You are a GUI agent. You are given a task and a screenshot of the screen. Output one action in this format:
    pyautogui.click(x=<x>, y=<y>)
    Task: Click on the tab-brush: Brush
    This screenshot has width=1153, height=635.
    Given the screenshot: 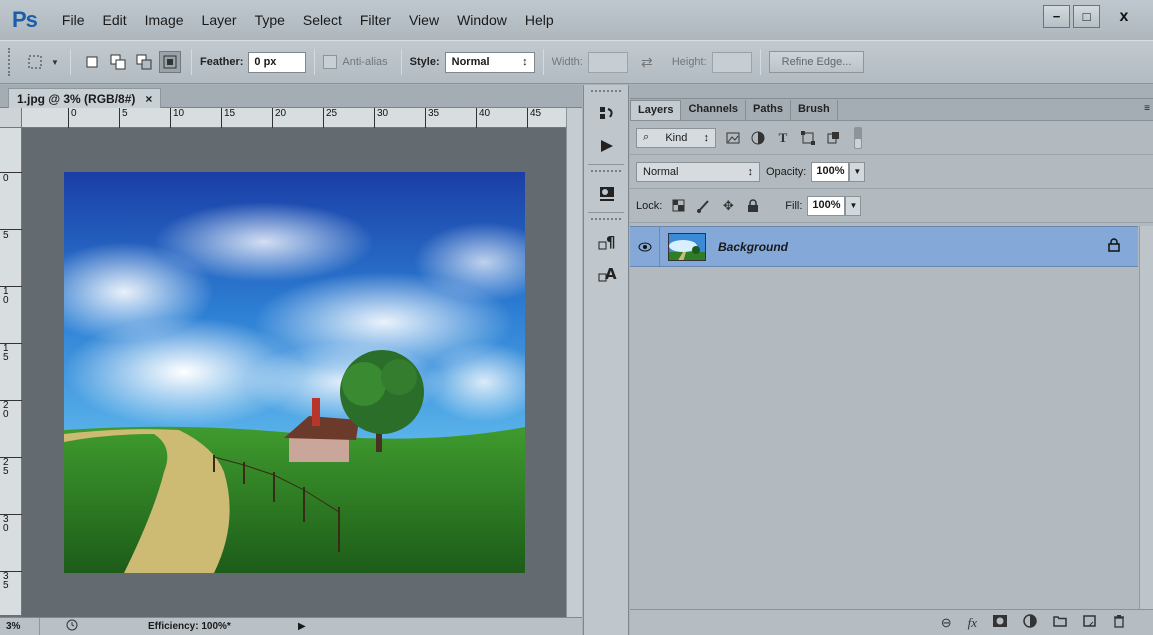 What is the action you would take?
    pyautogui.click(x=814, y=110)
    